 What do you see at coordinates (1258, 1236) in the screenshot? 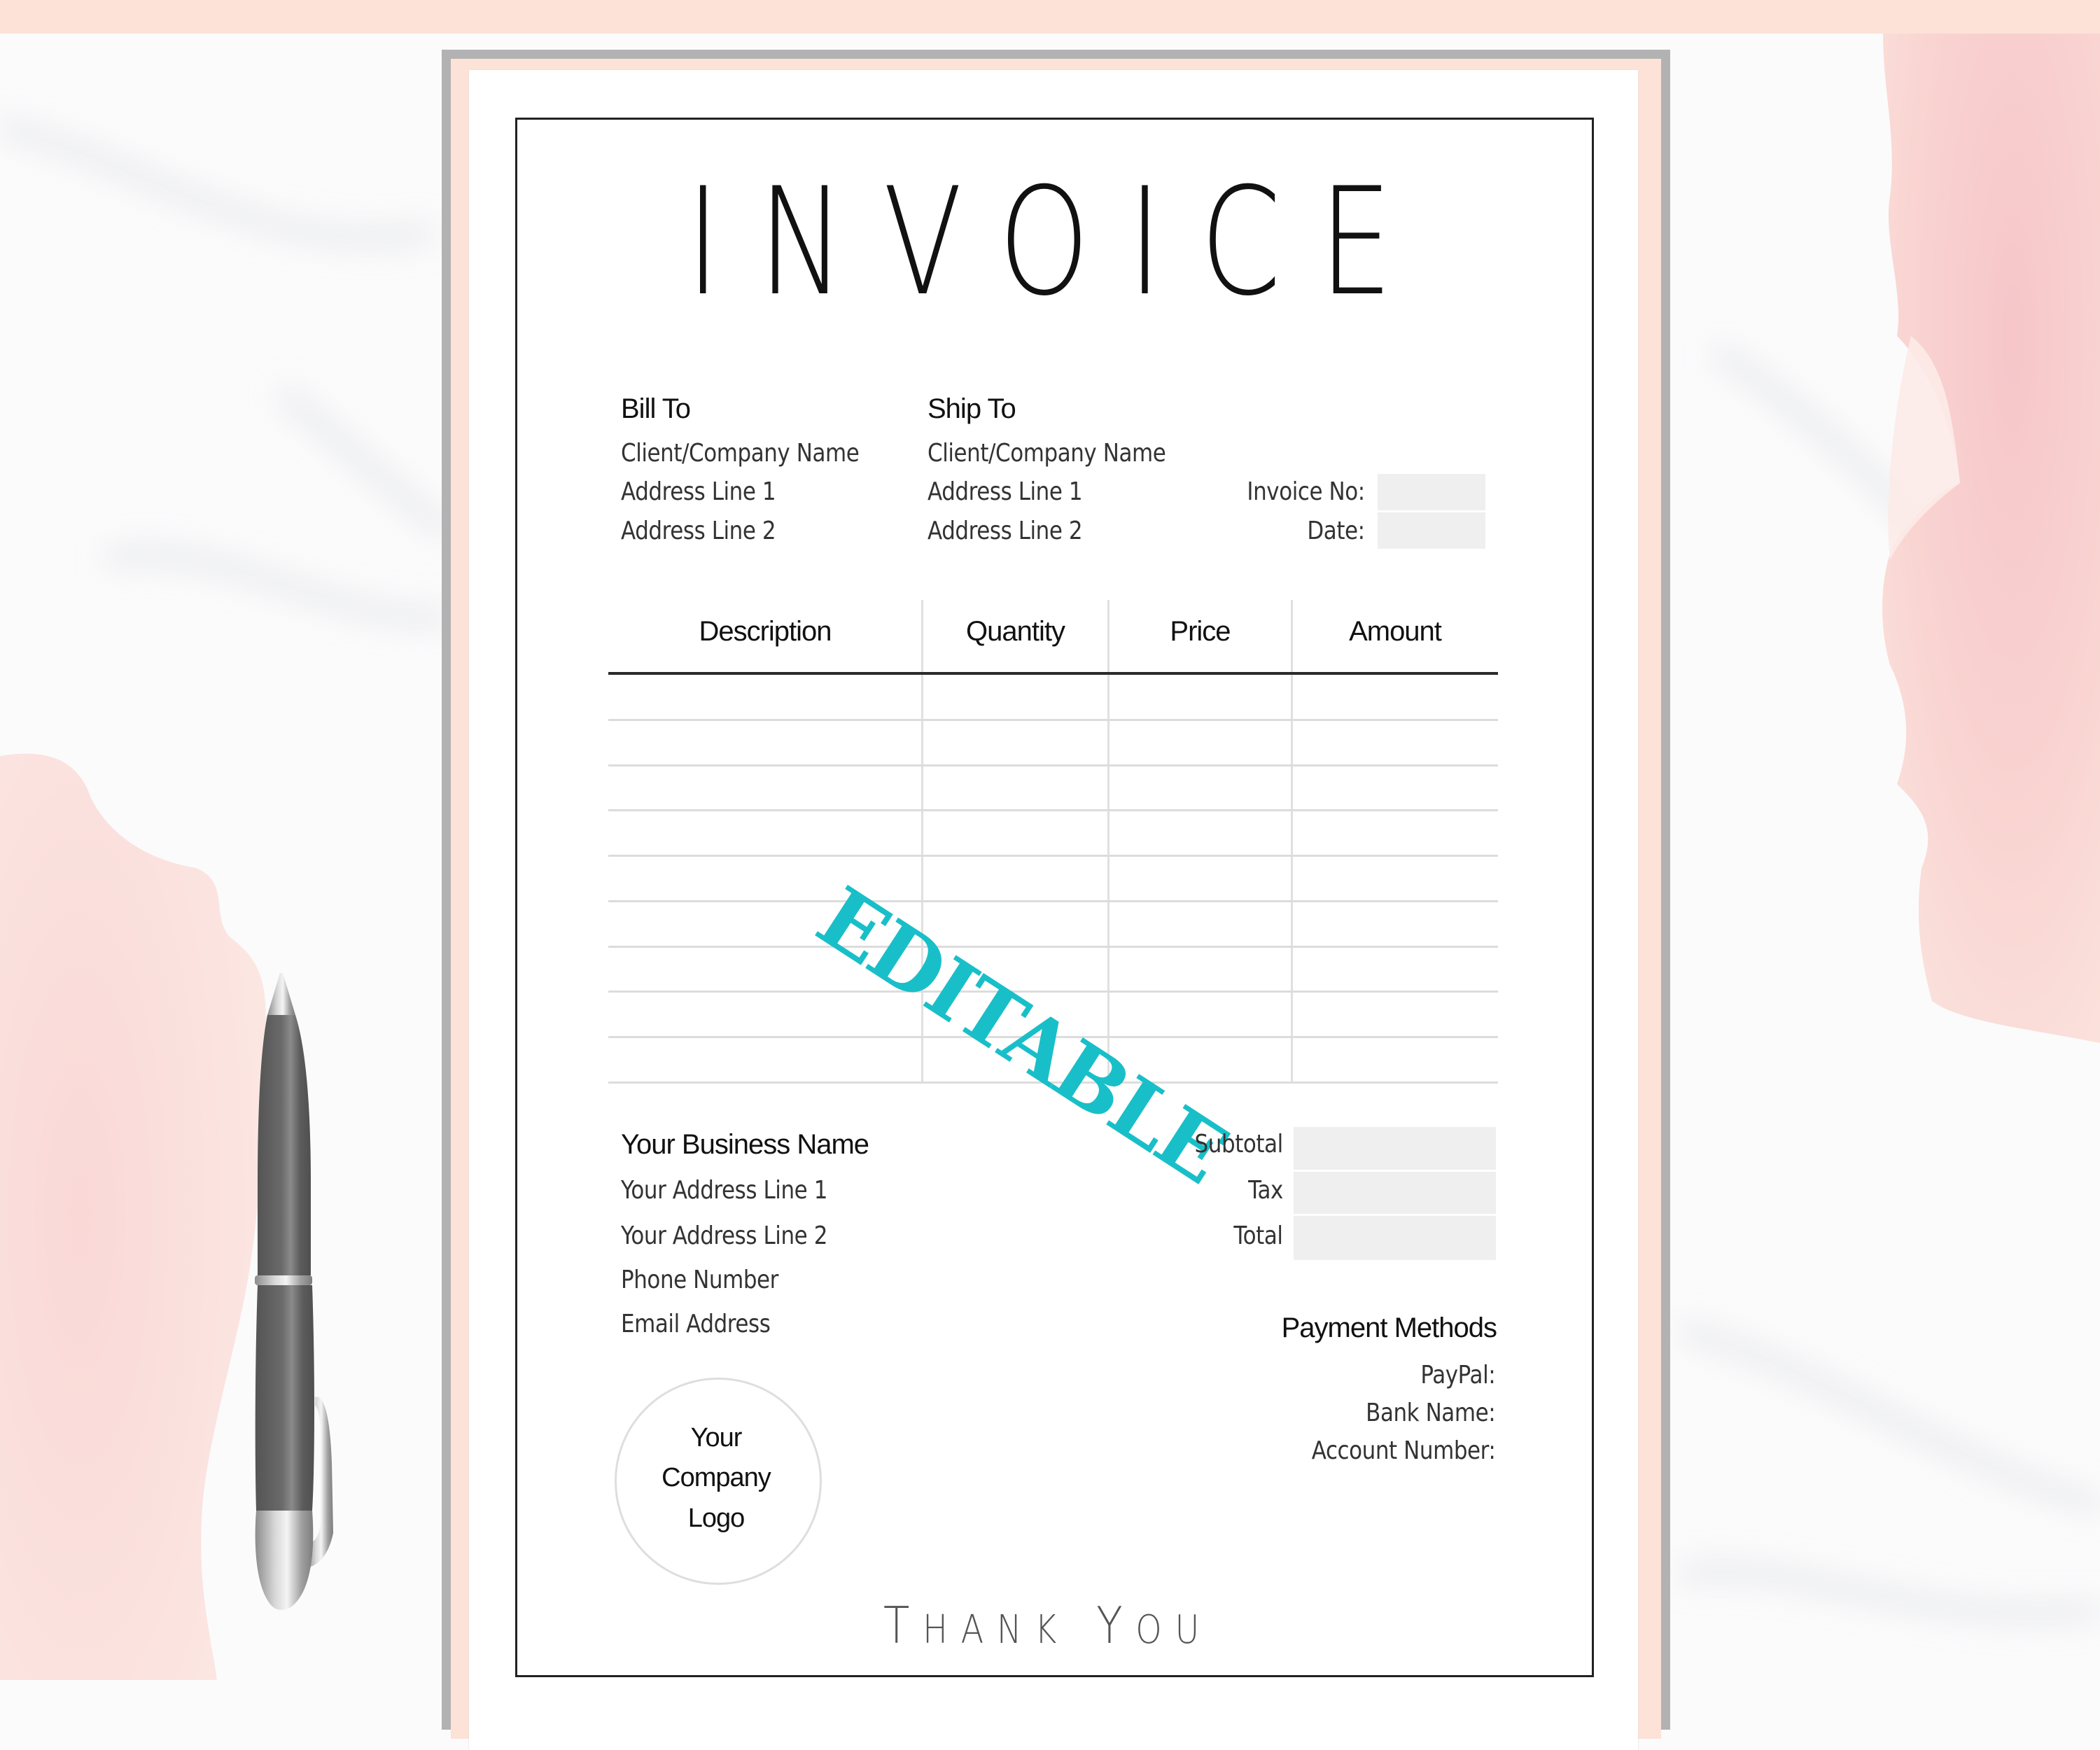
I see `total-label: Total` at bounding box center [1258, 1236].